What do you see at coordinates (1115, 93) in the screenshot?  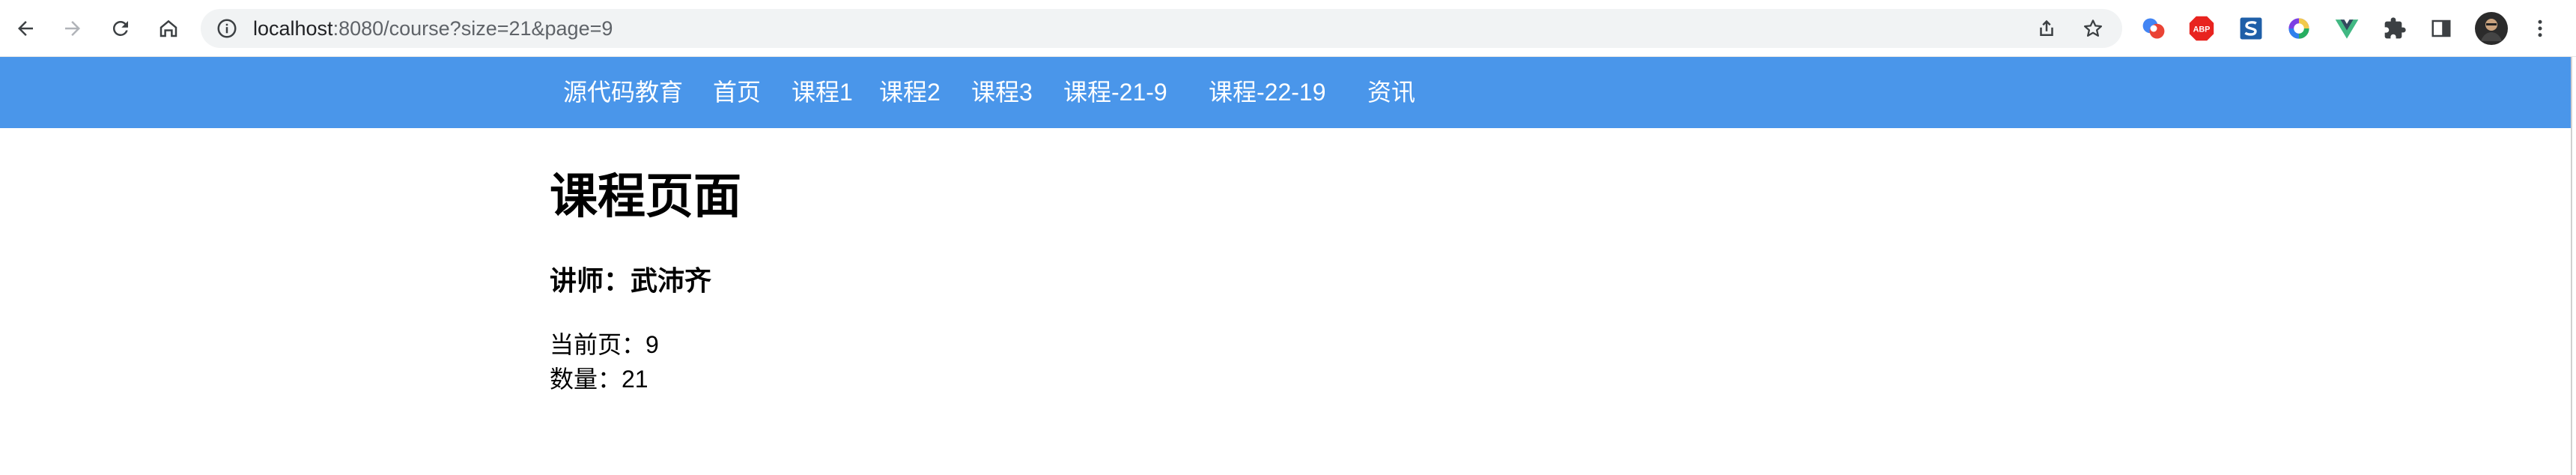 I see `nav-item-course-21-9: 课程-21-9` at bounding box center [1115, 93].